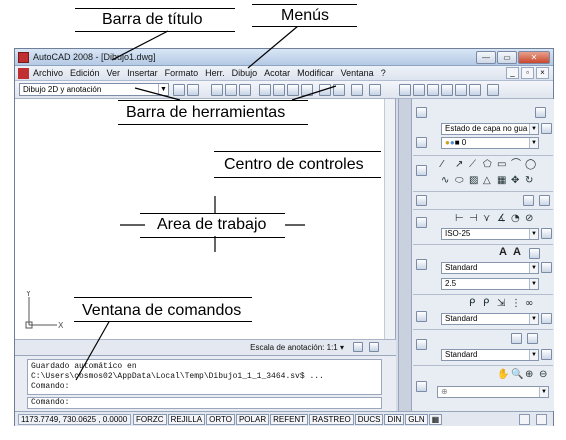 The width and height of the screenshot is (566, 440). What do you see at coordinates (532, 338) in the screenshot?
I see `table-edit-icon` at bounding box center [532, 338].